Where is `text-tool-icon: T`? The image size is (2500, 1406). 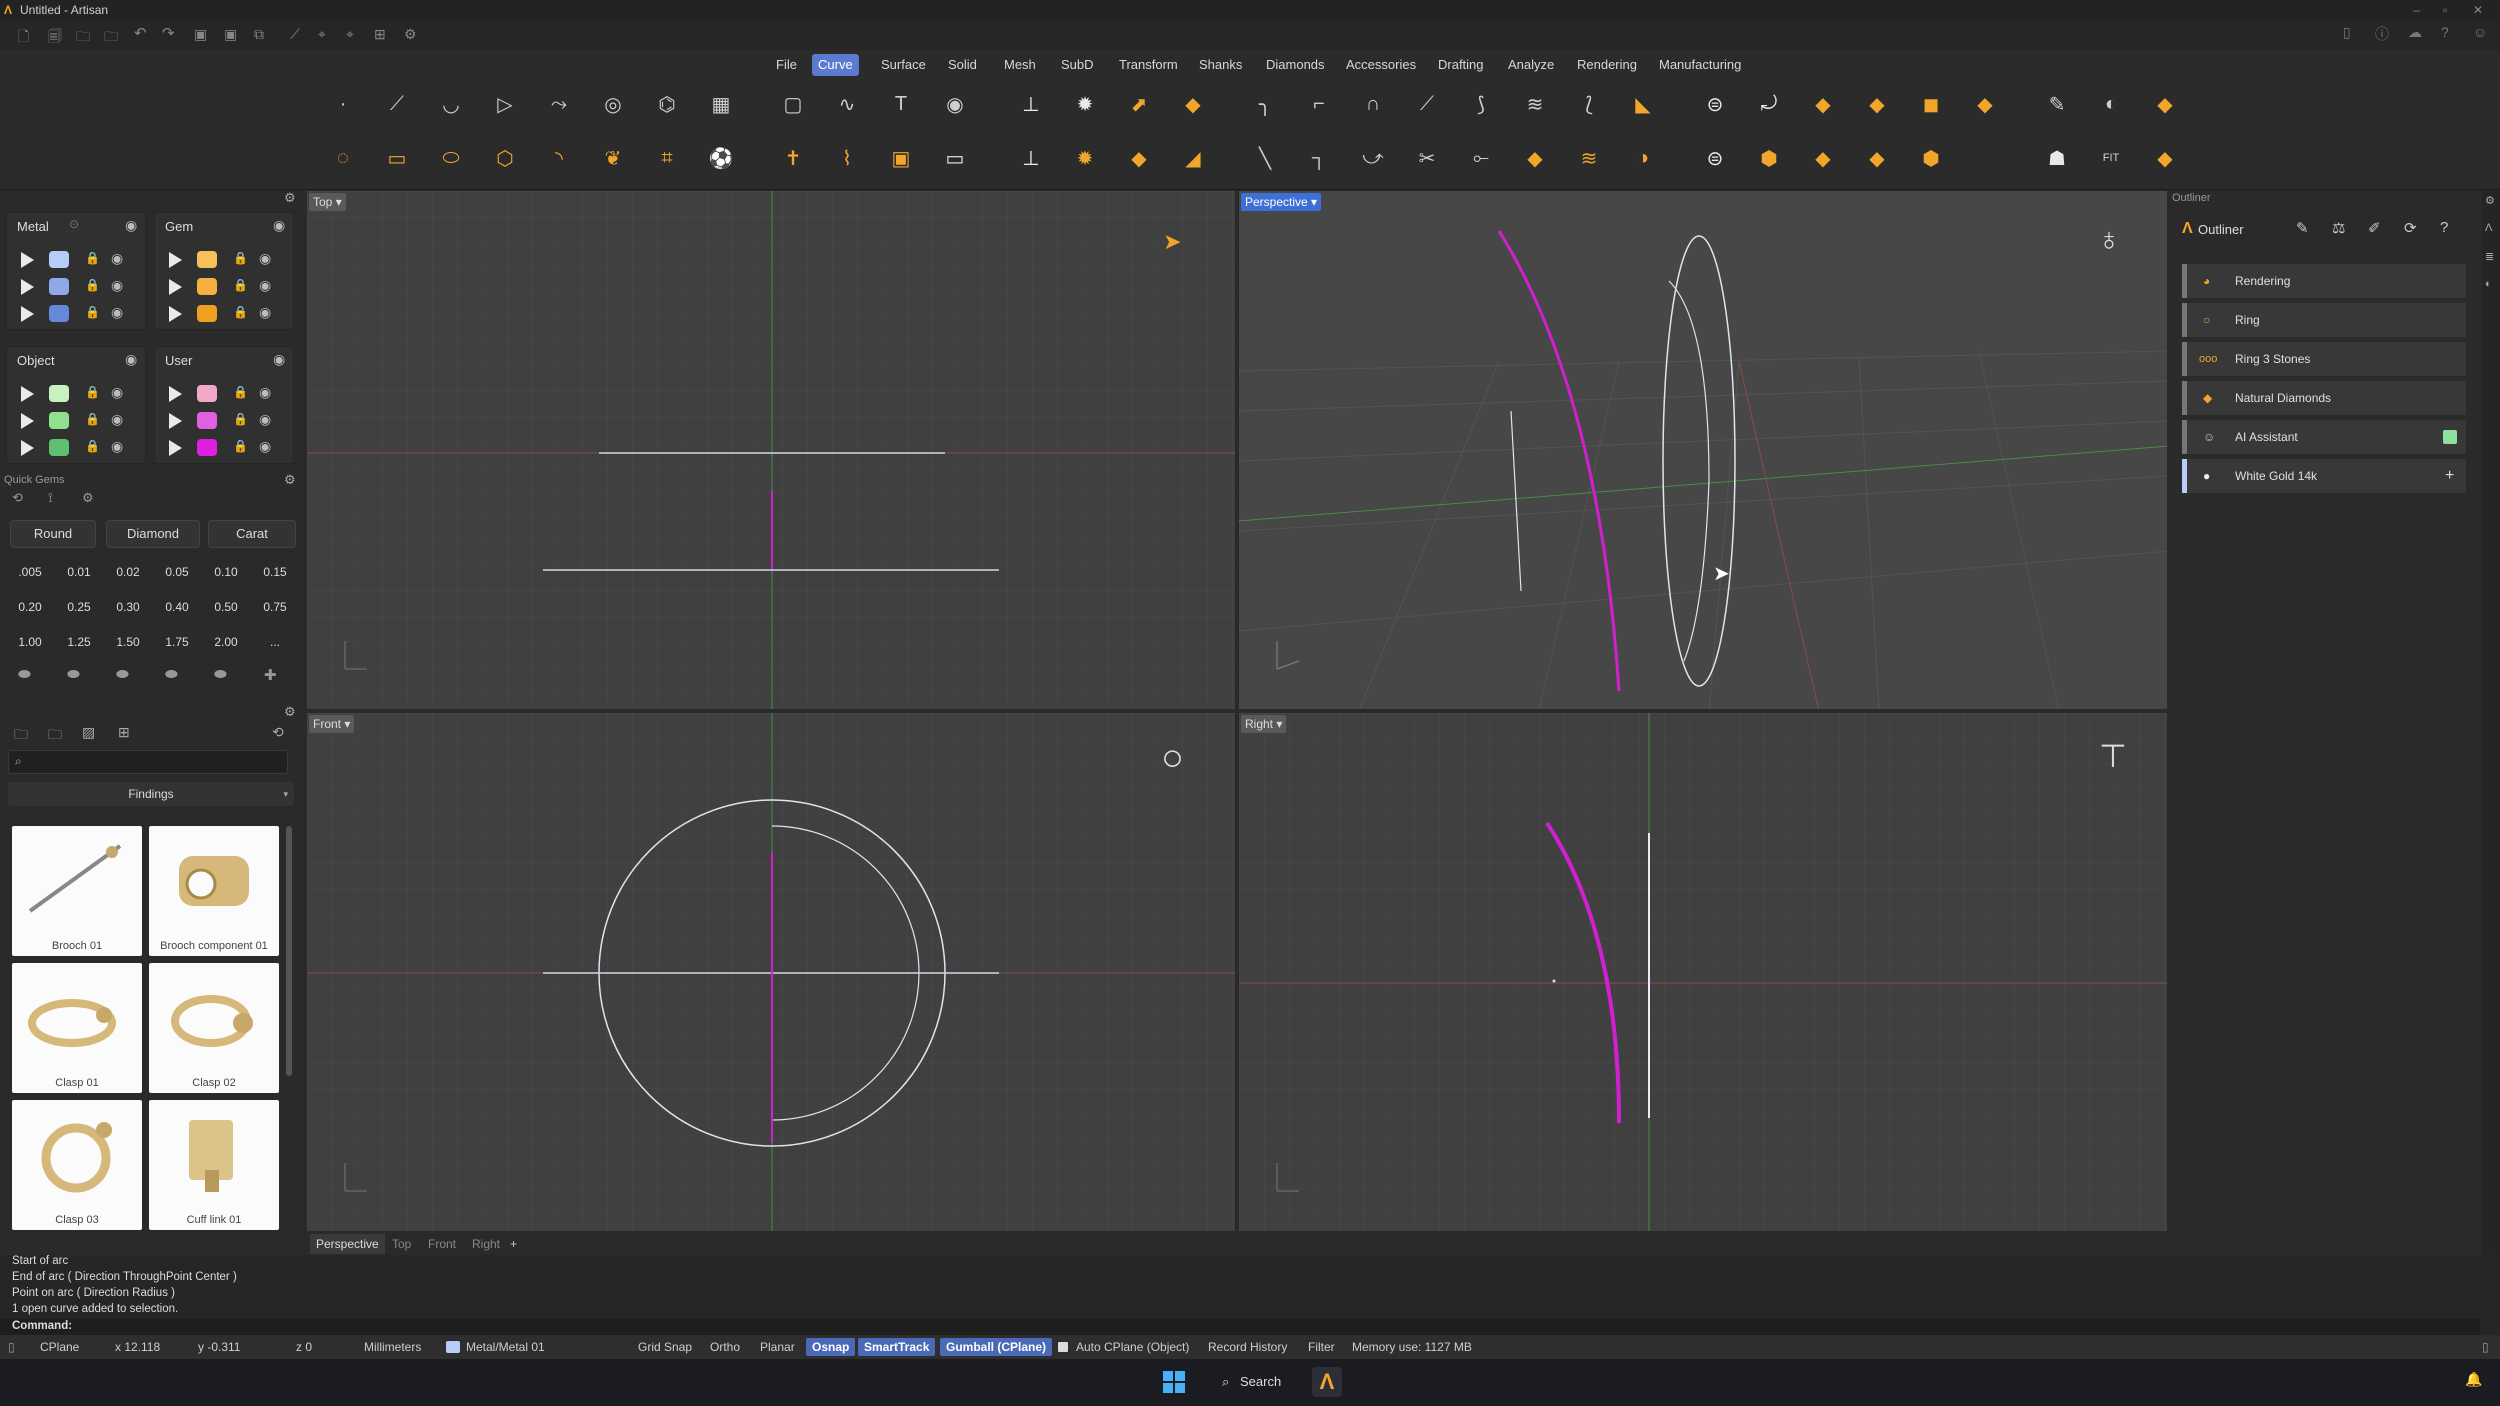 text-tool-icon: T is located at coordinates (901, 104).